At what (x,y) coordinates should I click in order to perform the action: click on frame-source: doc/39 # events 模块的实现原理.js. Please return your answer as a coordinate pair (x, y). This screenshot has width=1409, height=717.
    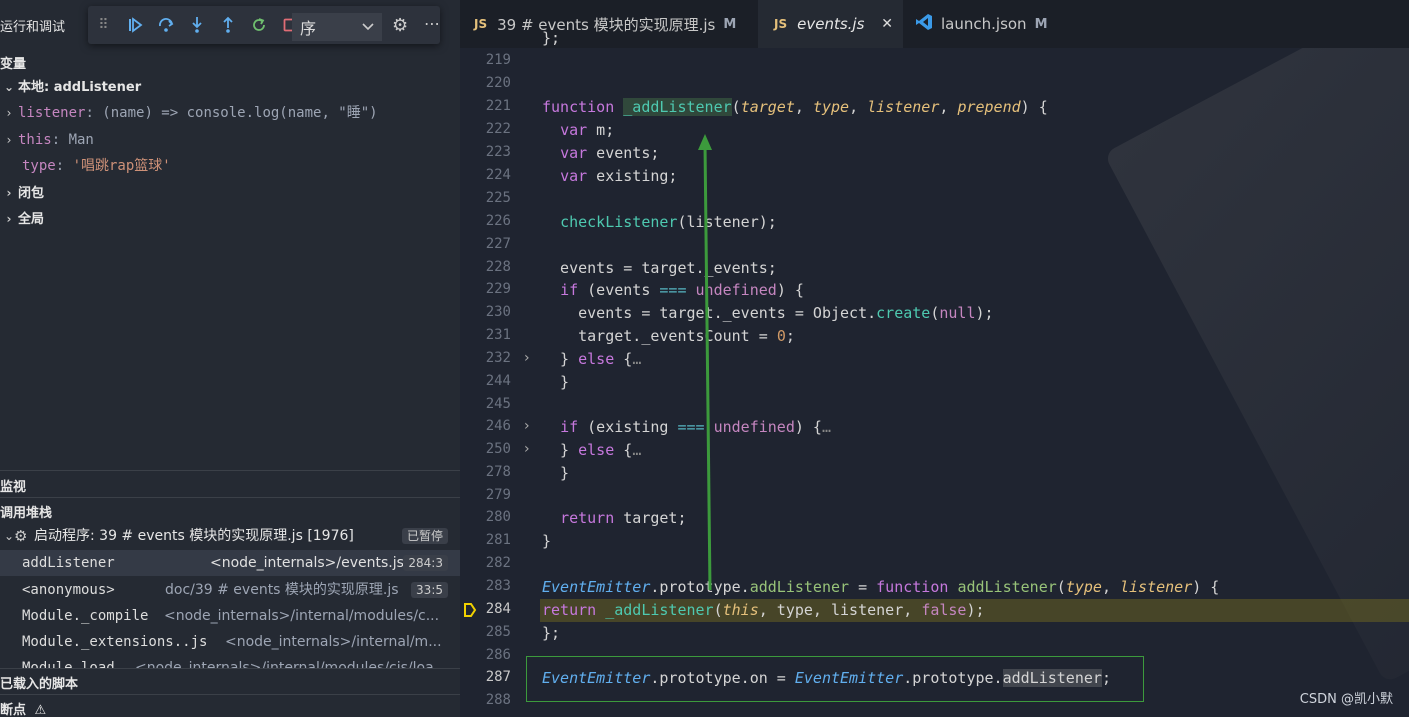
    Looking at the image, I should click on (282, 590).